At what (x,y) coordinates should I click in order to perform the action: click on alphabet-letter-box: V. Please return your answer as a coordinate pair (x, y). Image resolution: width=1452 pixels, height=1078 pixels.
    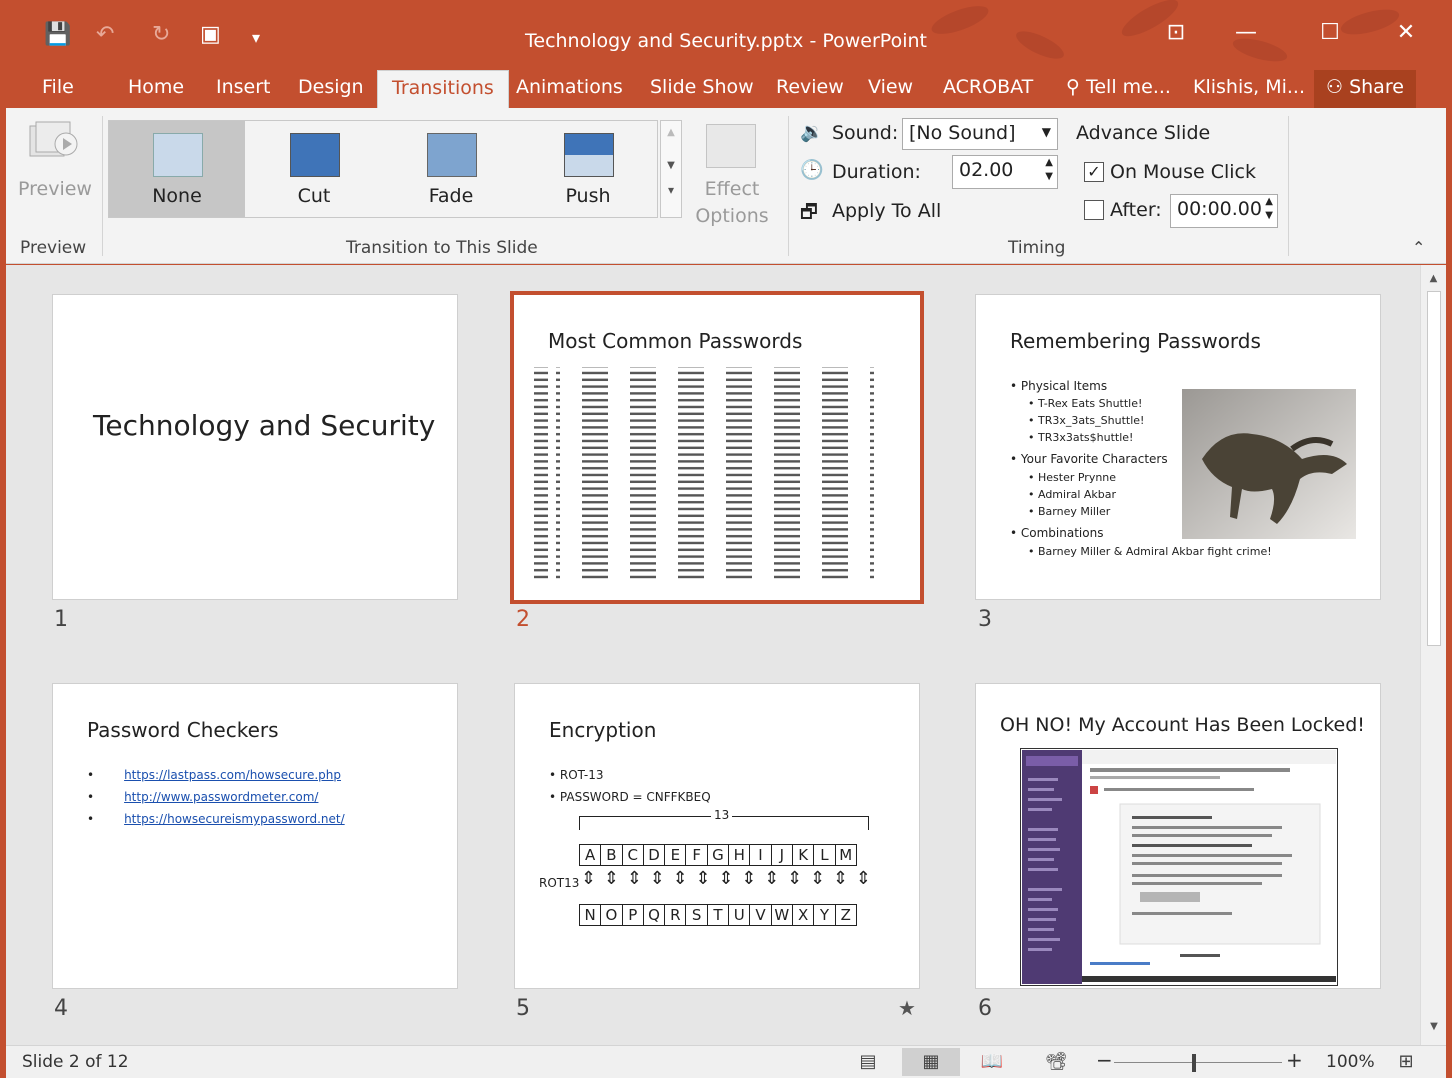
    Looking at the image, I should click on (760, 915).